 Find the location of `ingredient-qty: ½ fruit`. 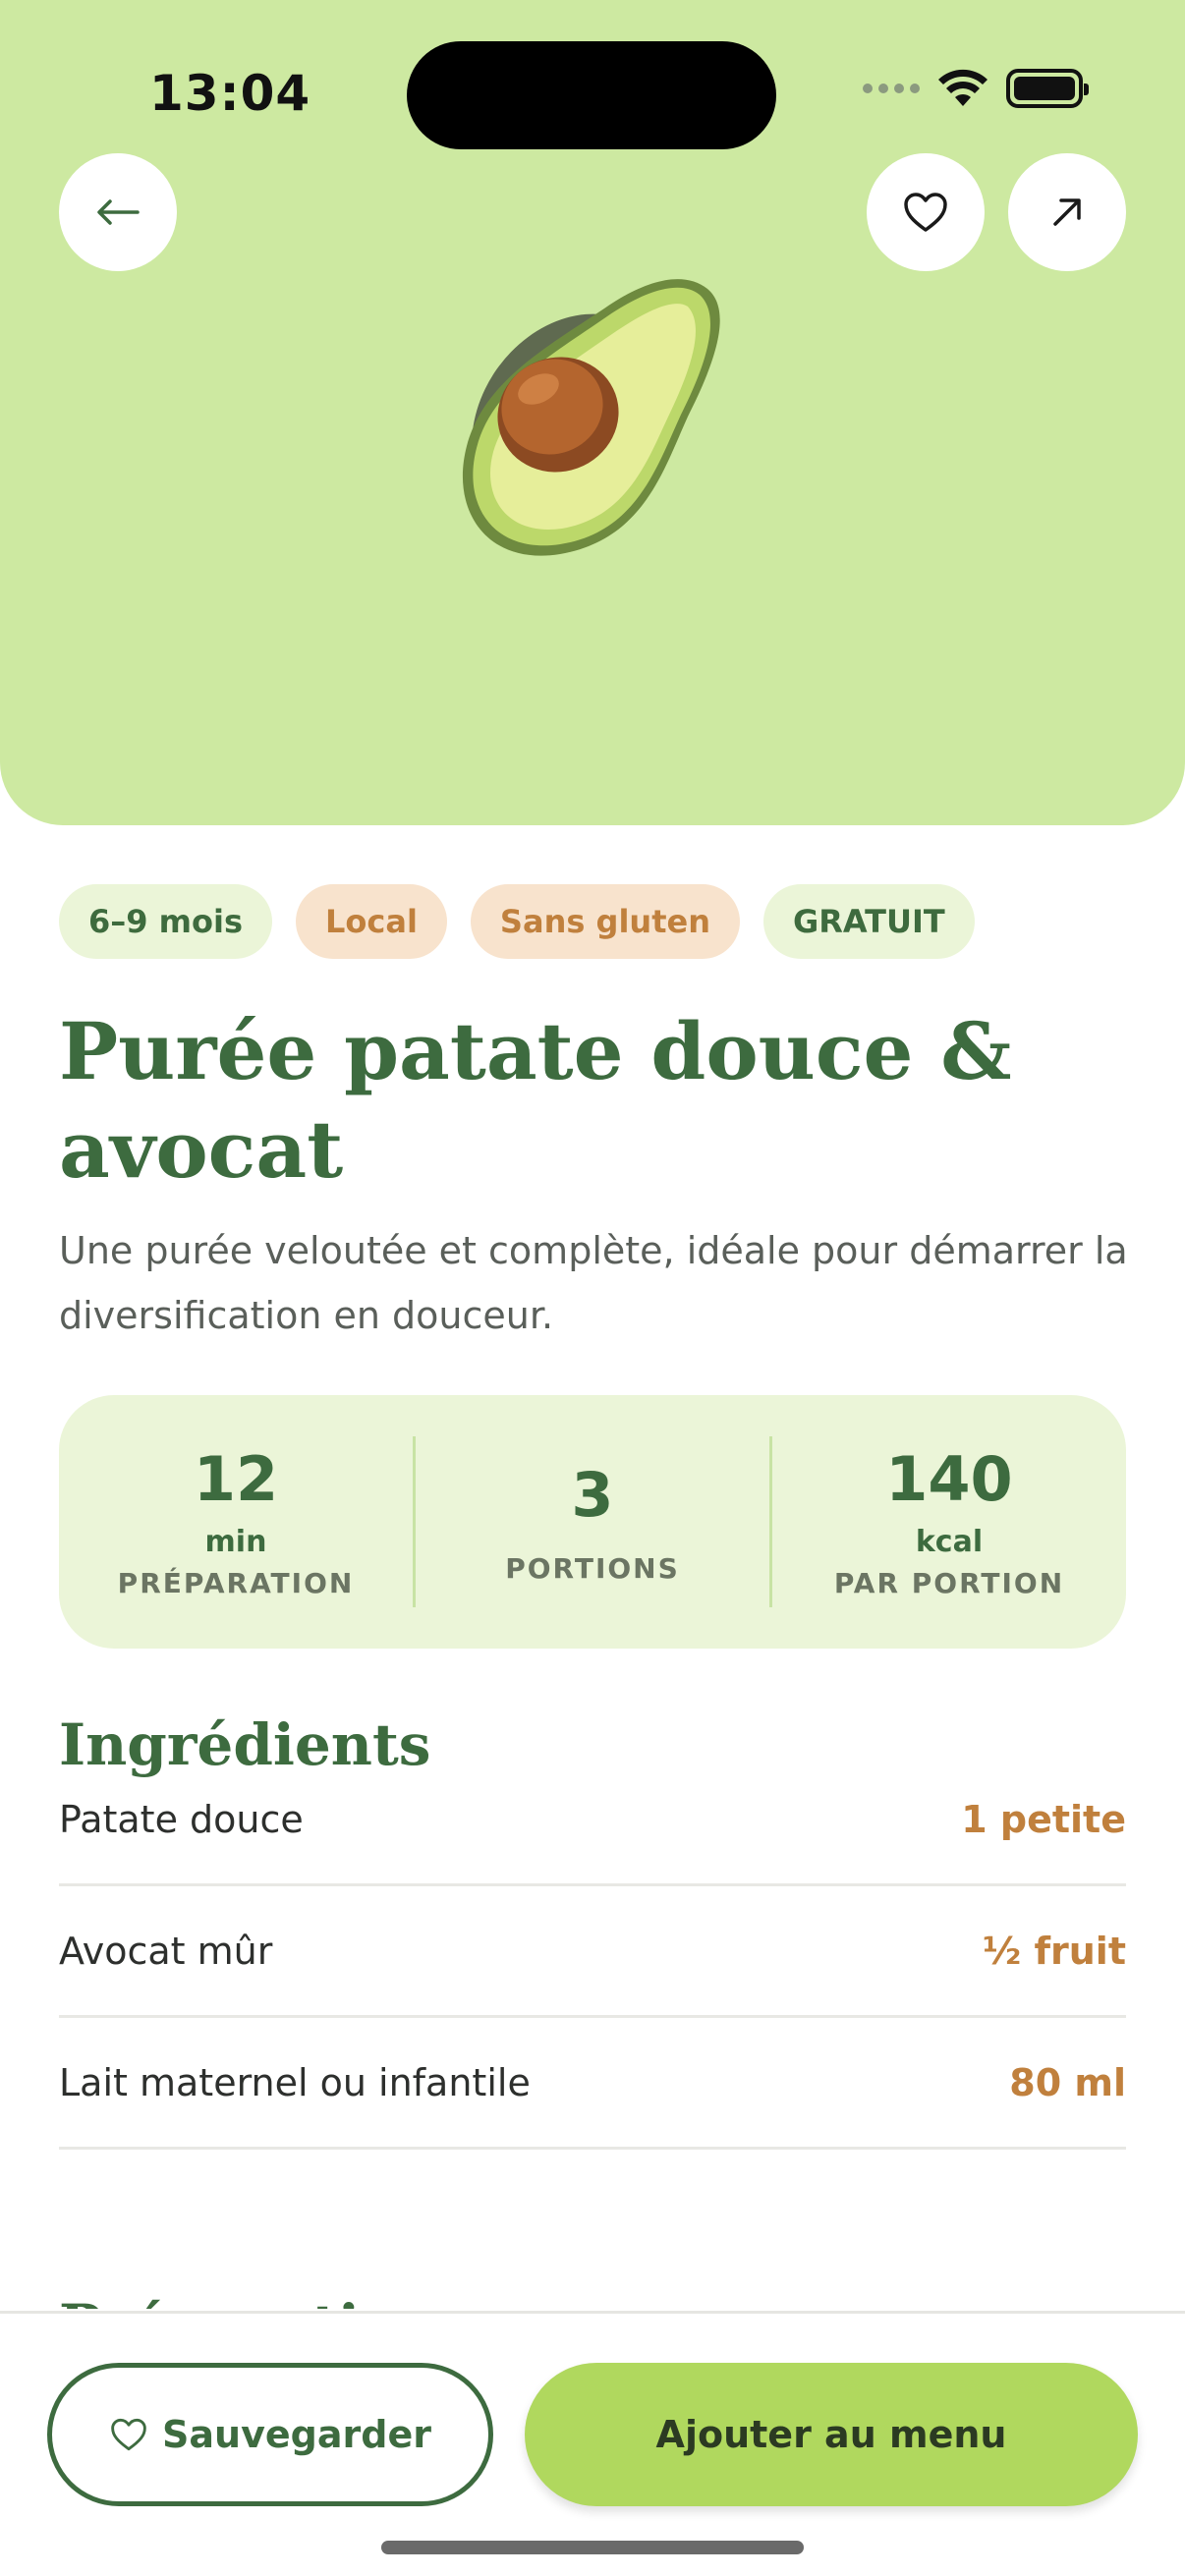

ingredient-qty: ½ fruit is located at coordinates (1054, 1951).